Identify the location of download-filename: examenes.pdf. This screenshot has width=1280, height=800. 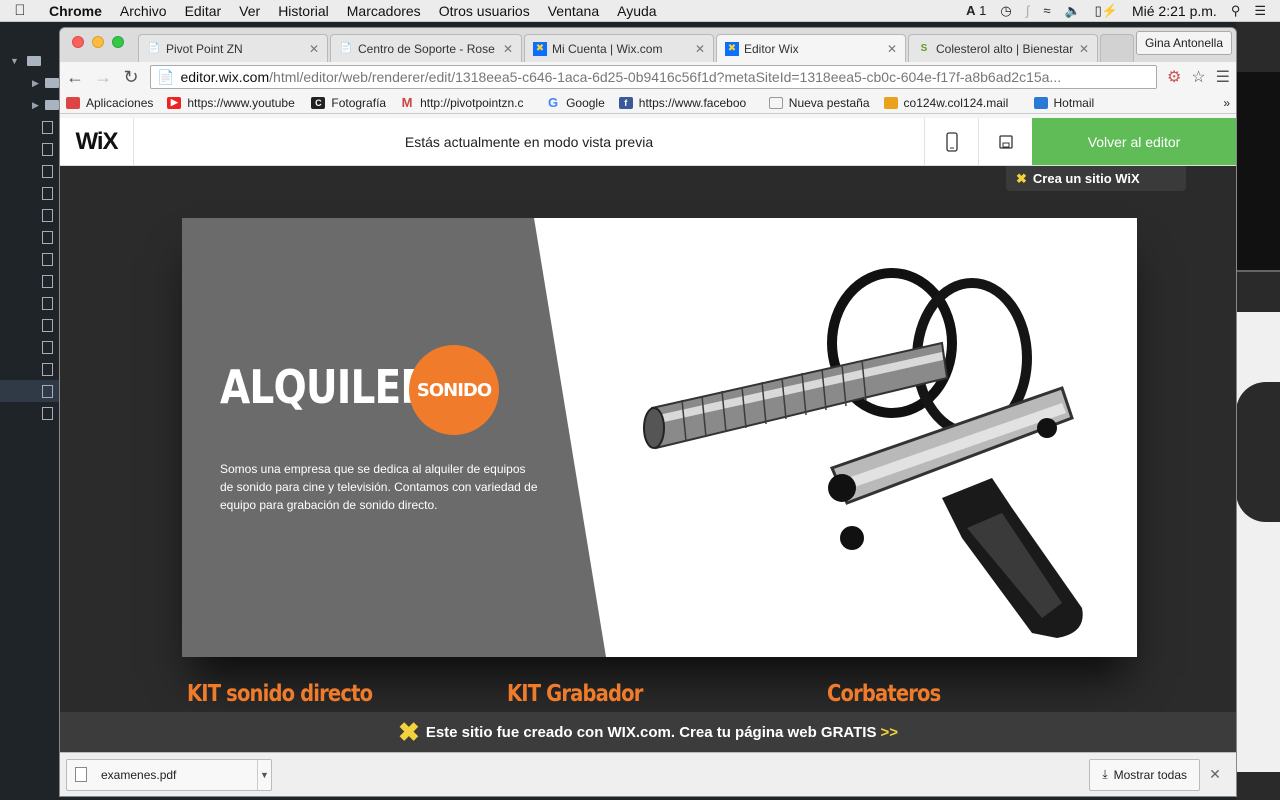
(139, 774).